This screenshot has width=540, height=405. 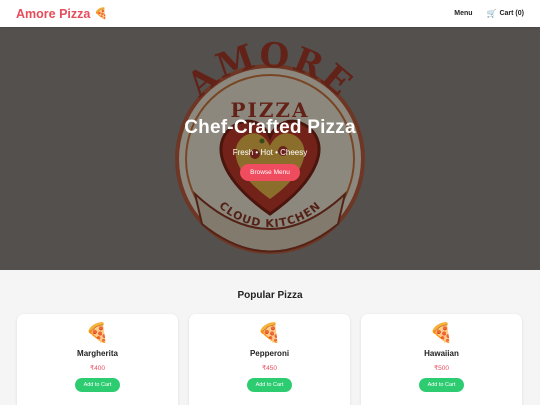 What do you see at coordinates (463, 13) in the screenshot?
I see `nav-menu-link: Menu` at bounding box center [463, 13].